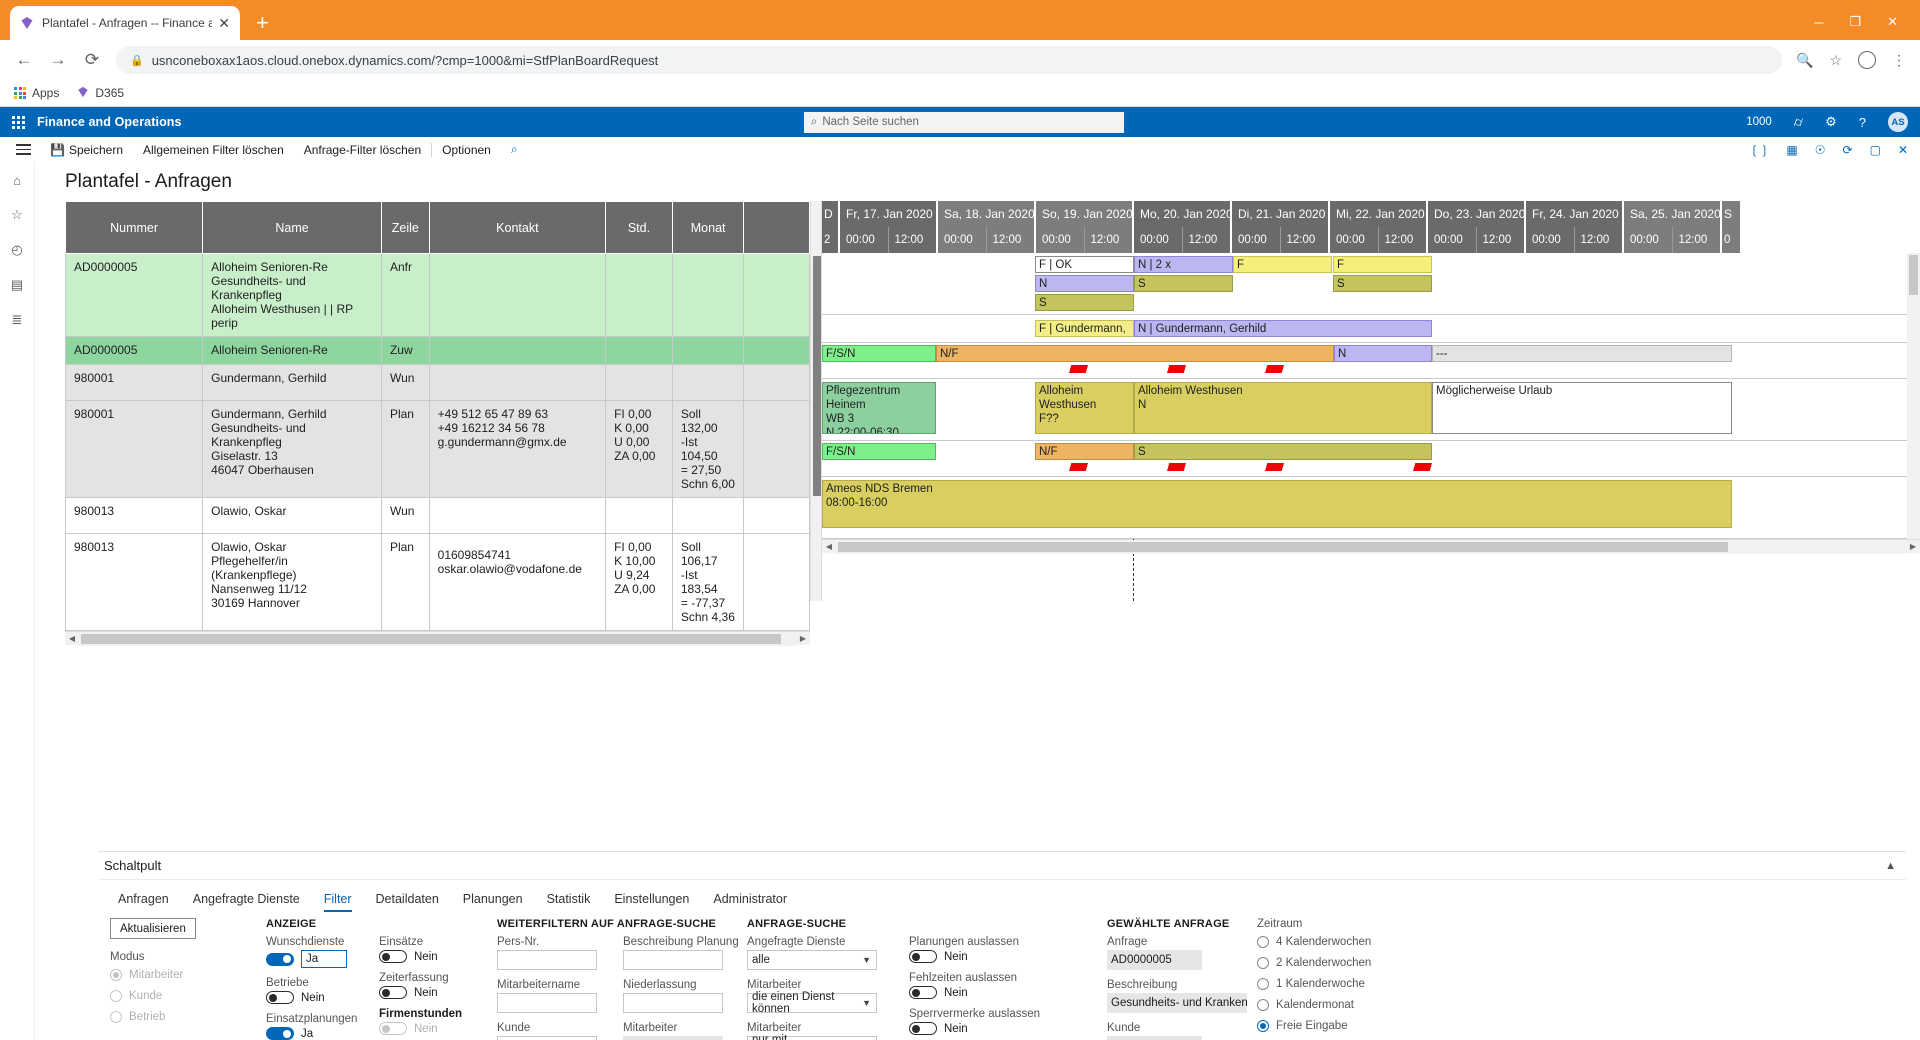 This screenshot has width=1920, height=1040. I want to click on workspace-icon: ▤, so click(17, 285).